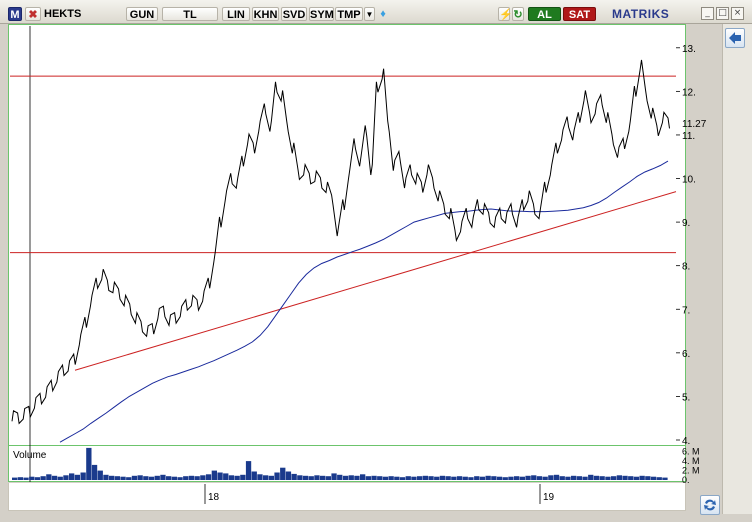 The image size is (752, 522). Describe the element at coordinates (722, 13) in the screenshot. I see `maximize-icon: □` at that location.